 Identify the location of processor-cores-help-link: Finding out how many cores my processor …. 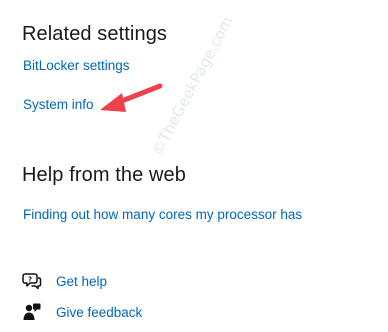
(162, 214).